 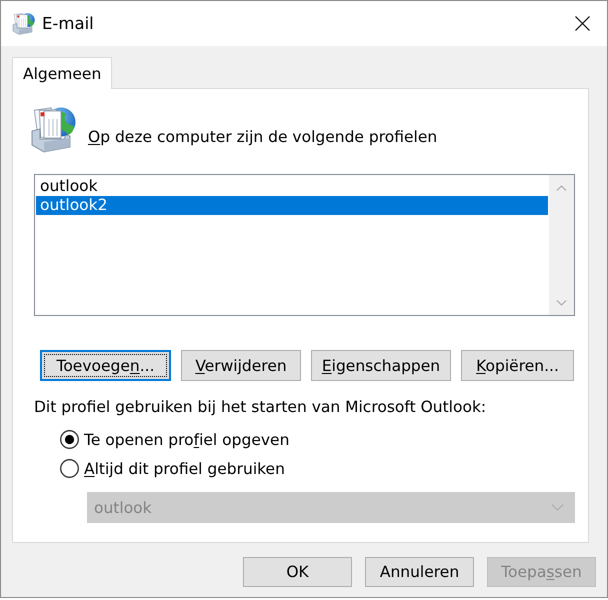 I want to click on close-icon, so click(x=582, y=23).